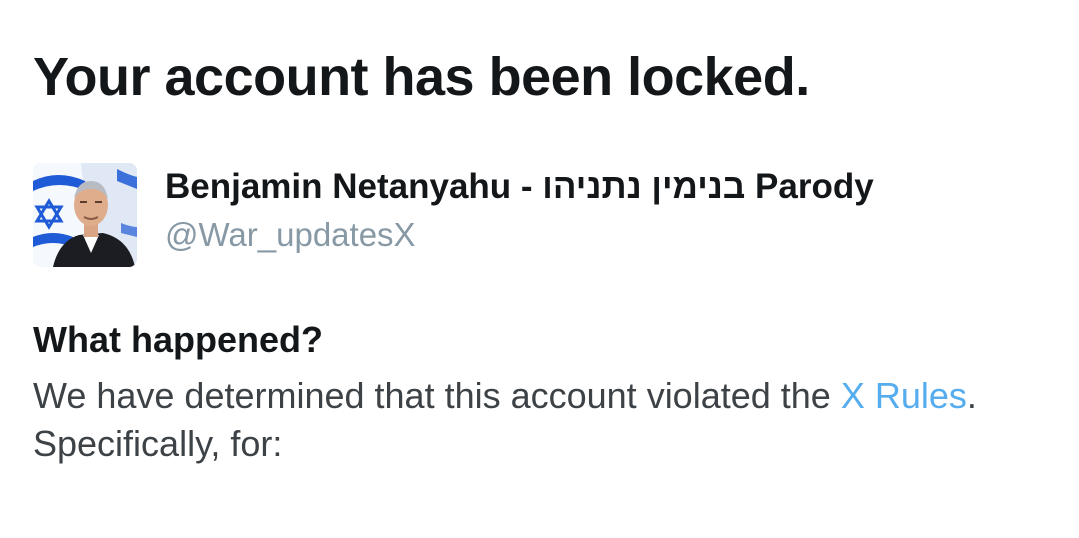 Image resolution: width=1079 pixels, height=538 pixels. I want to click on what-happened-heading: What happened?, so click(178, 339).